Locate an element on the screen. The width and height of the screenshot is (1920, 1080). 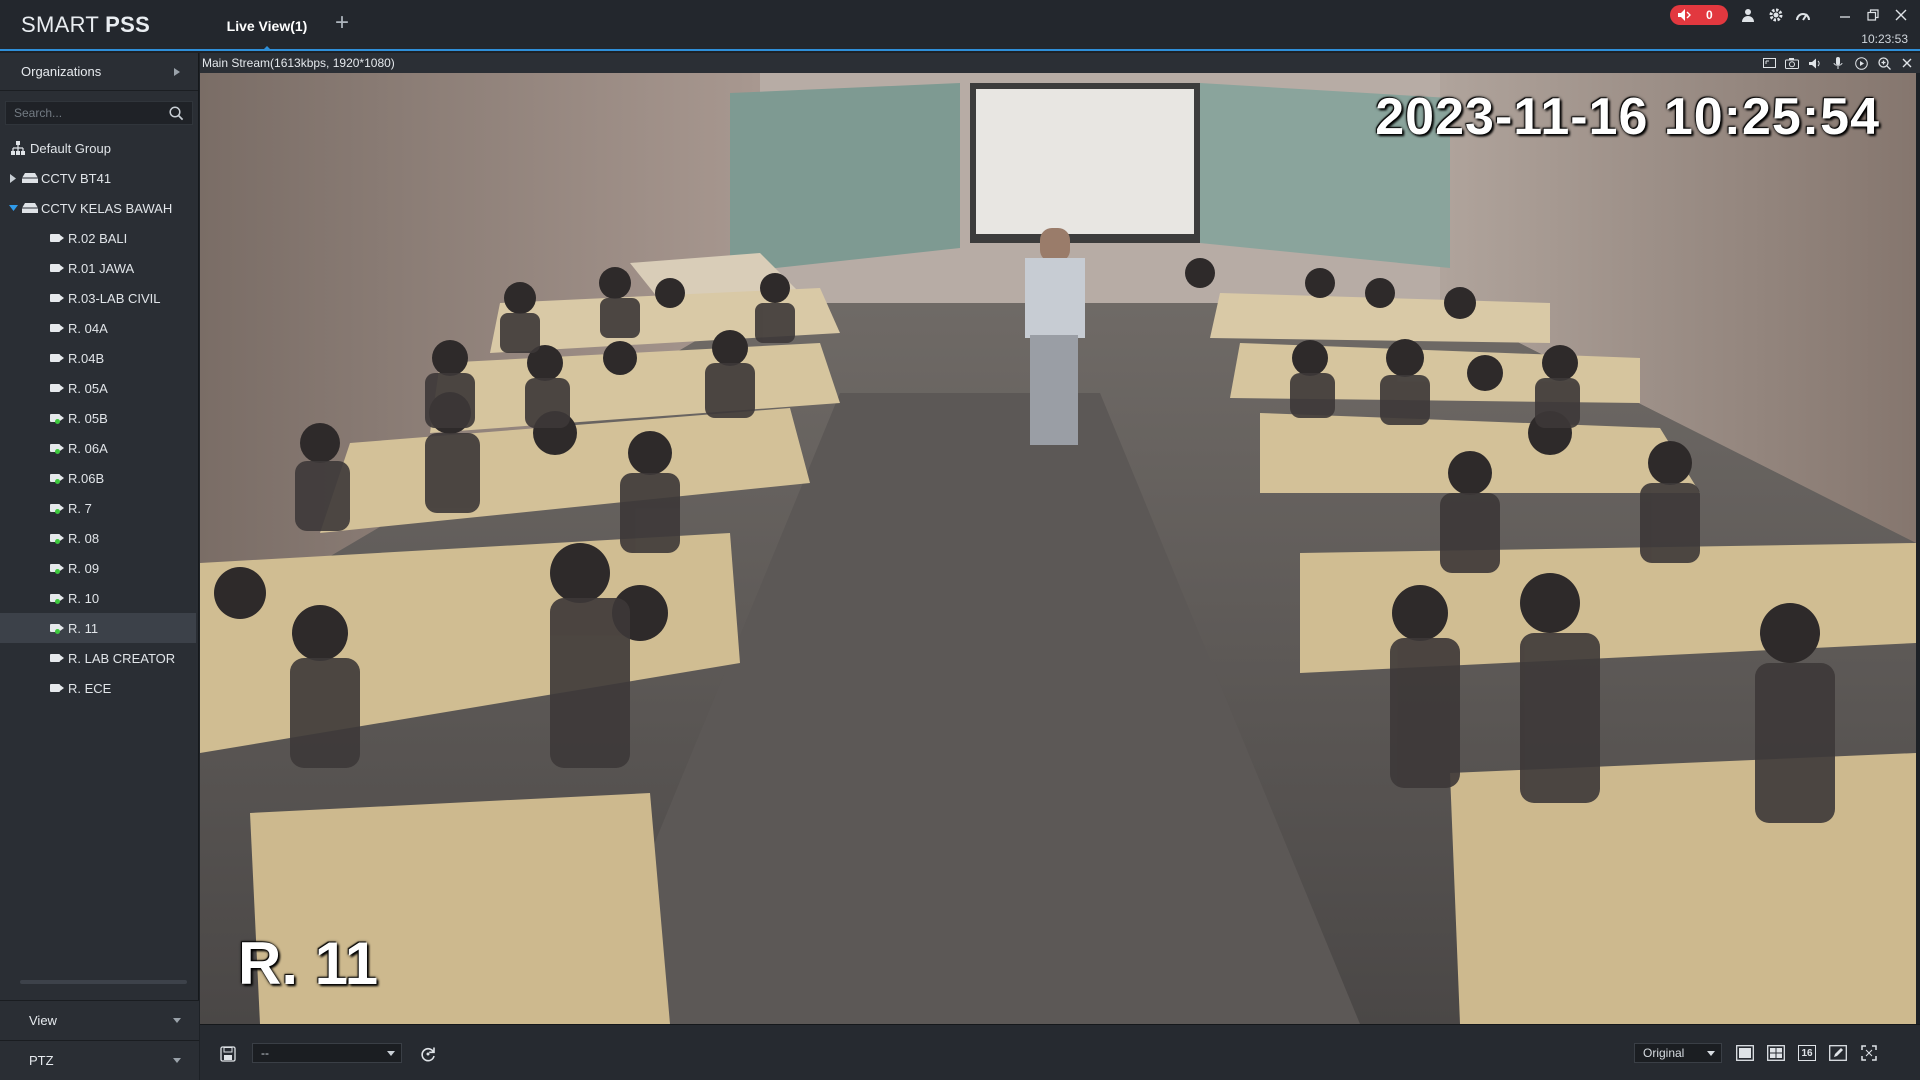
ptz-panel-toggle: PTZ is located at coordinates (99, 1060).